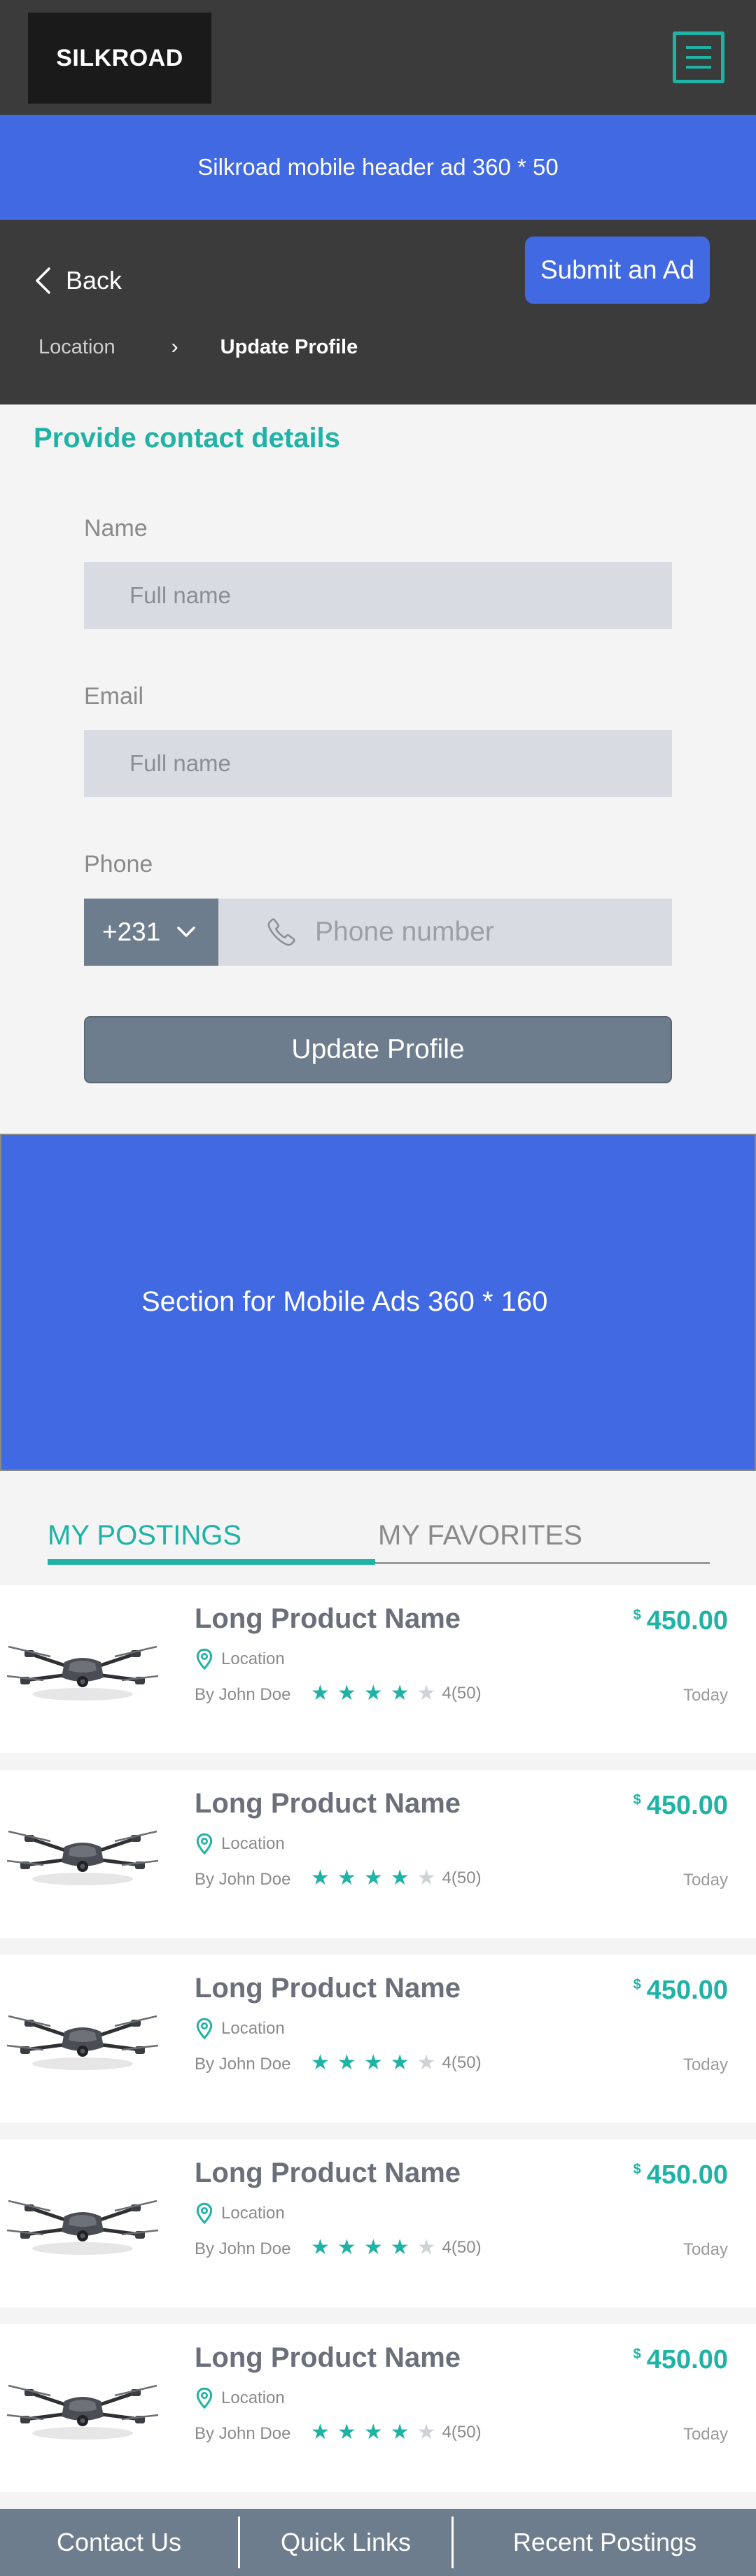 The width and height of the screenshot is (756, 2576). What do you see at coordinates (43, 280) in the screenshot?
I see `chevron-left-icon` at bounding box center [43, 280].